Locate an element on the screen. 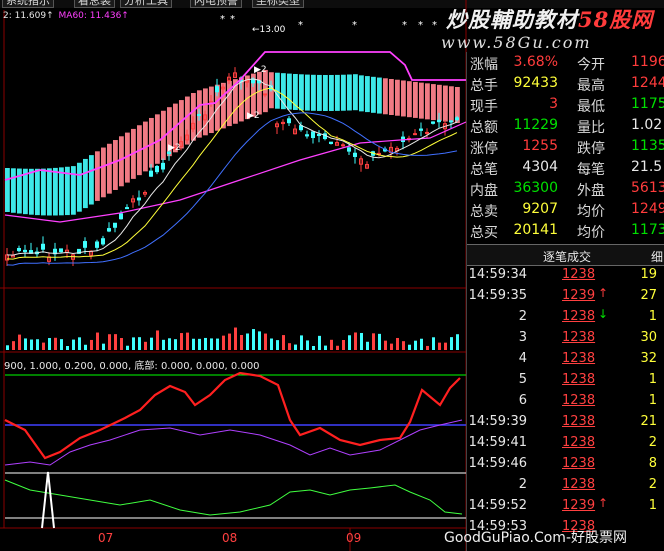  trade-time: 14:59:41 is located at coordinates (497, 442).